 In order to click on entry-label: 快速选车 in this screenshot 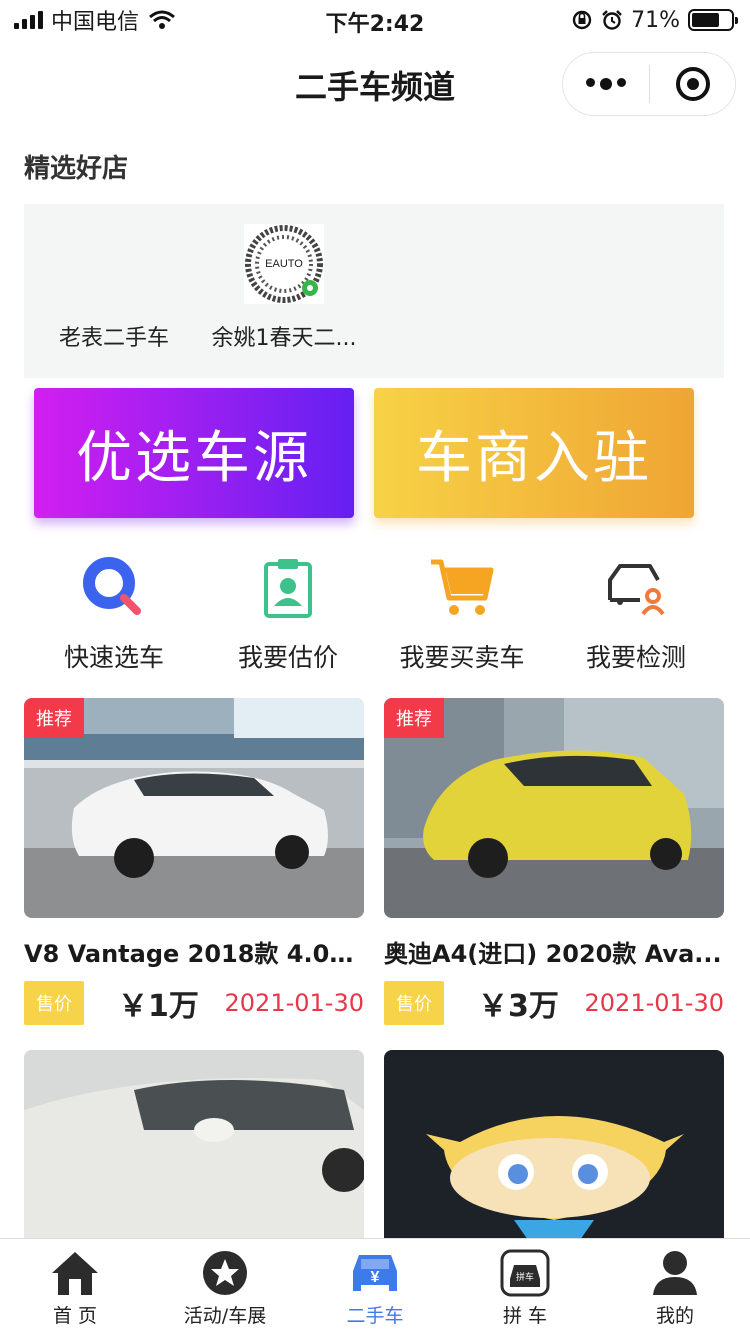, I will do `click(113, 657)`.